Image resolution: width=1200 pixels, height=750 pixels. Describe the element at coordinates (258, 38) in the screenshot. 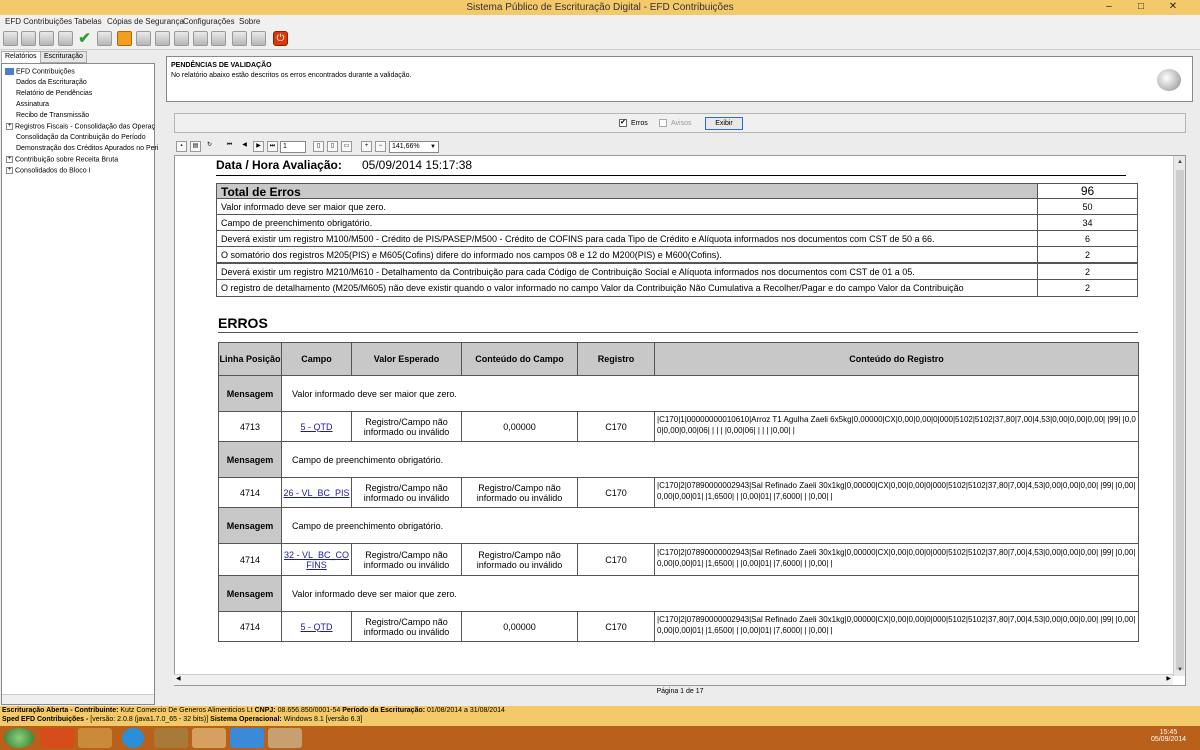

I see `save-as-icon` at that location.